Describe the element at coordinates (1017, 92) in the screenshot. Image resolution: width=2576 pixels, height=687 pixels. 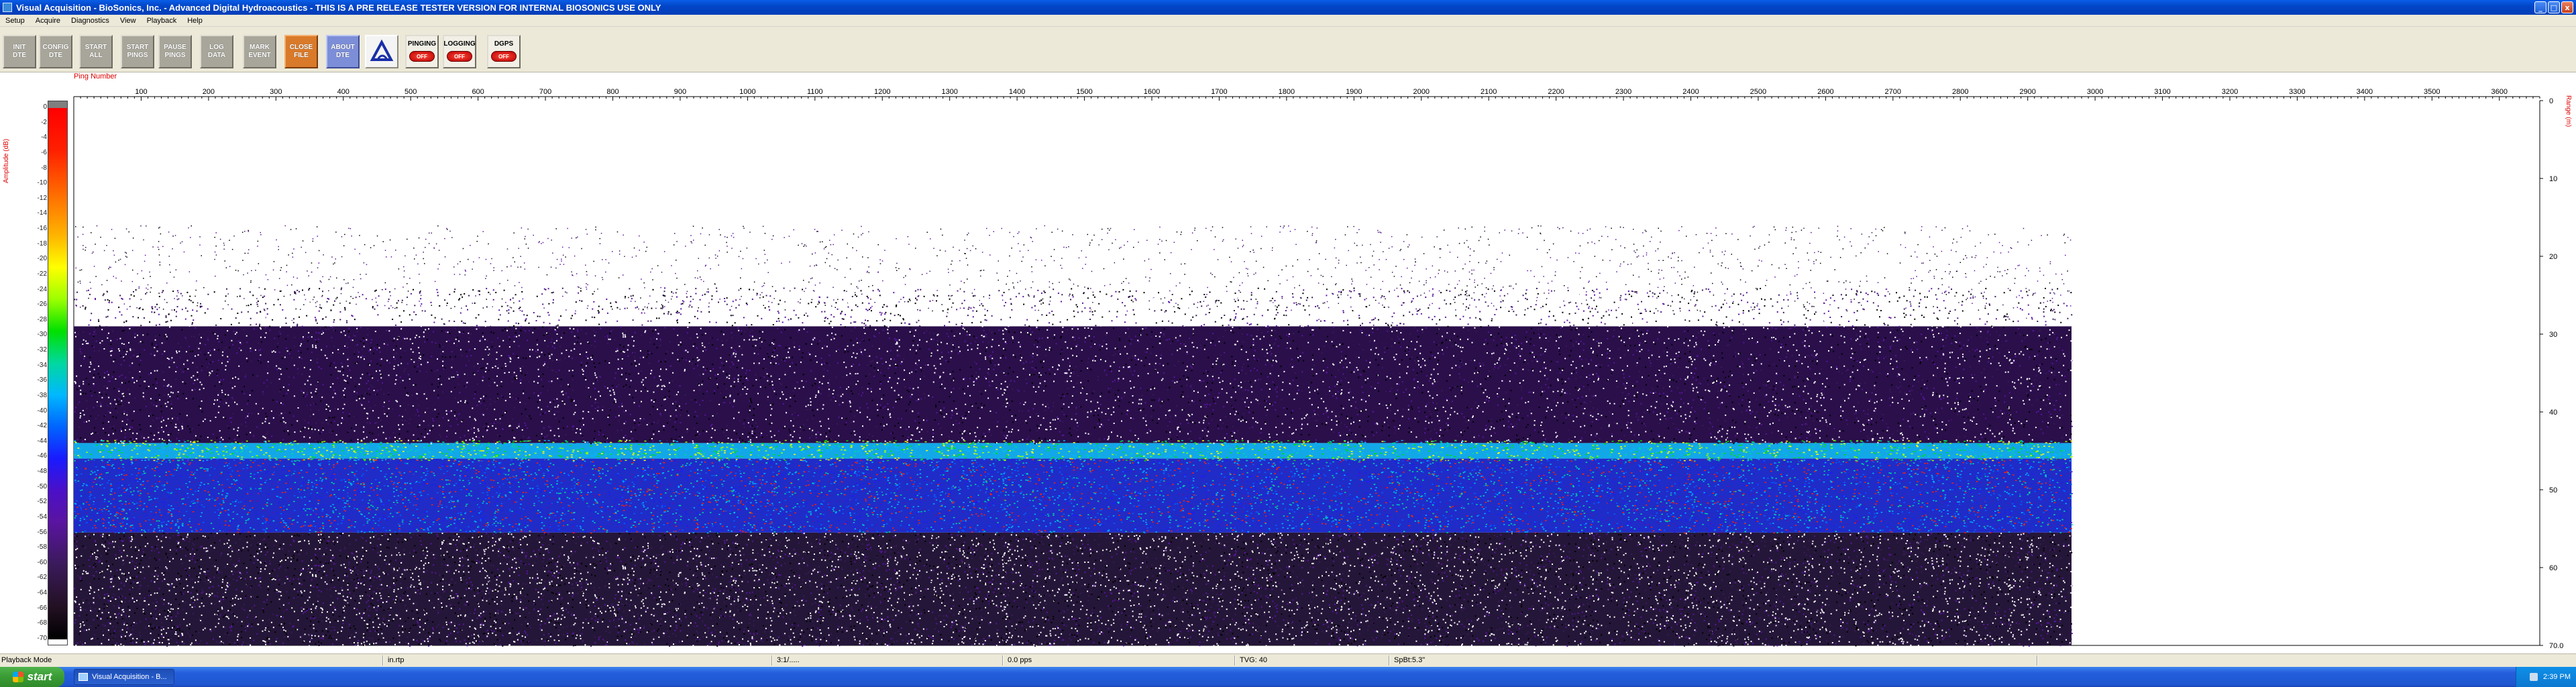
I see `ping-tick-label: 1400` at that location.